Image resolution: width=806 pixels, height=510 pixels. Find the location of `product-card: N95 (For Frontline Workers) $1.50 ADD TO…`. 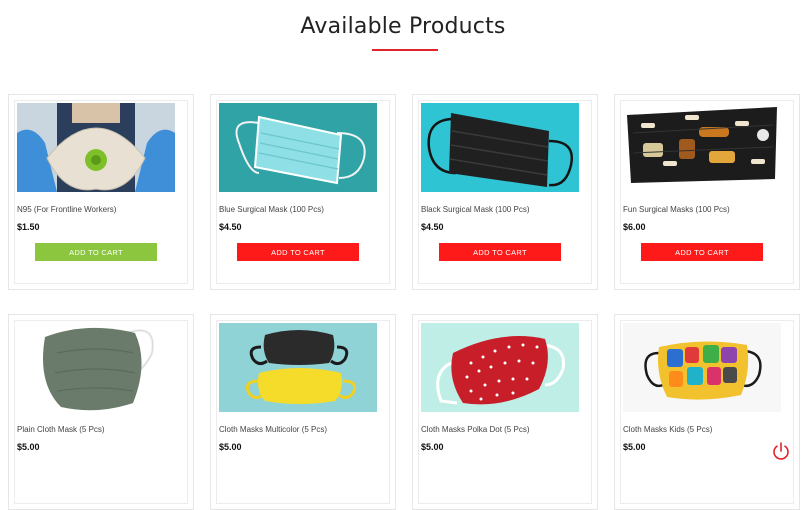

product-card: N95 (For Frontline Workers) $1.50 ADD TO… is located at coordinates (101, 192).